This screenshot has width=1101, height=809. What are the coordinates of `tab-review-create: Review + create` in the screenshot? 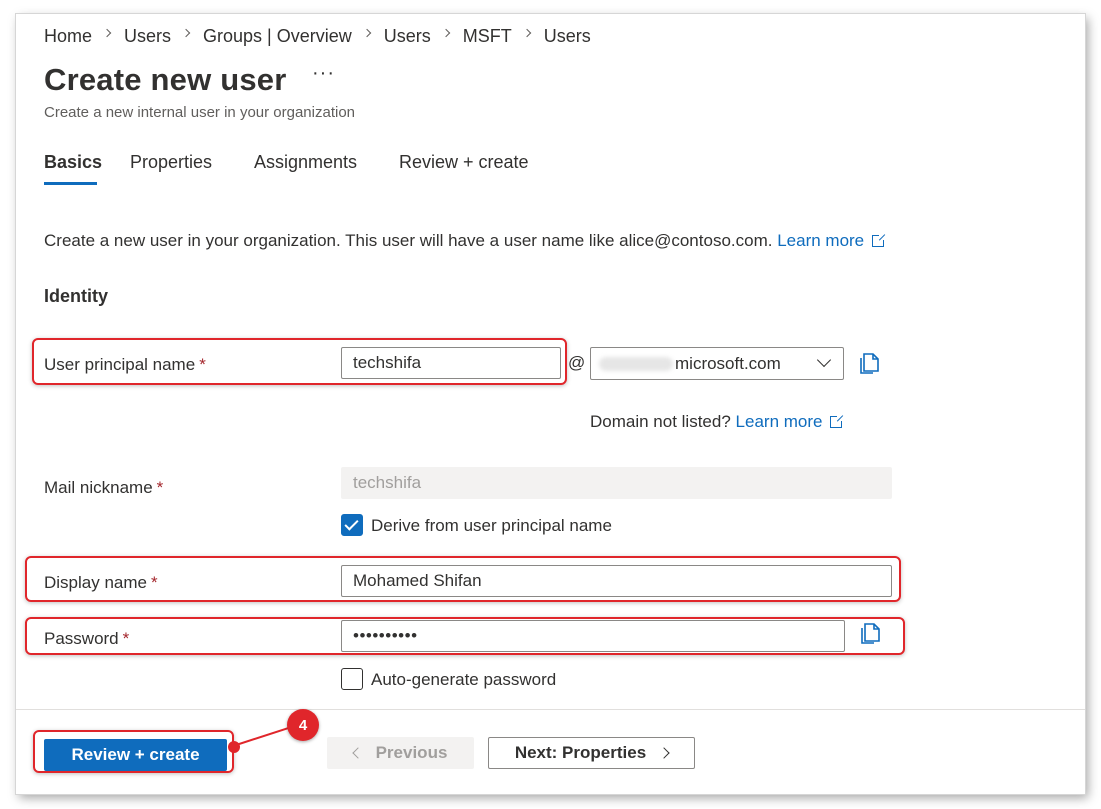 It's located at (464, 162).